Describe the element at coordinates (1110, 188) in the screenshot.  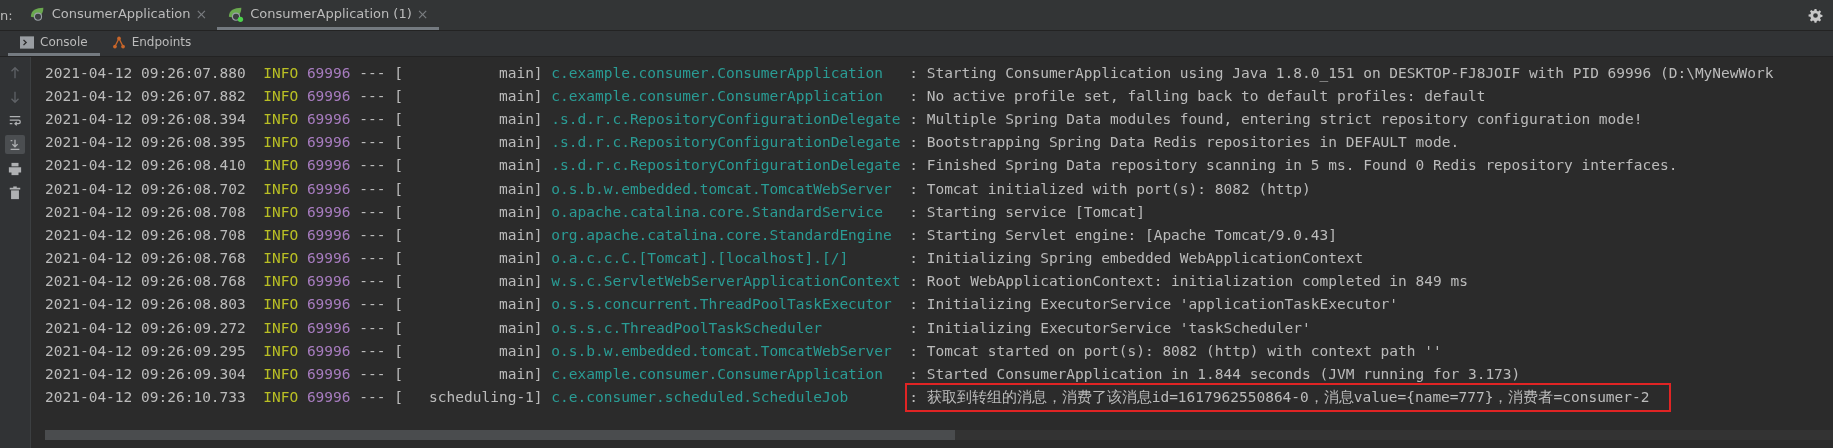
I see `log-message: : Tomcat initialized with port(s): 8082 (http)` at that location.